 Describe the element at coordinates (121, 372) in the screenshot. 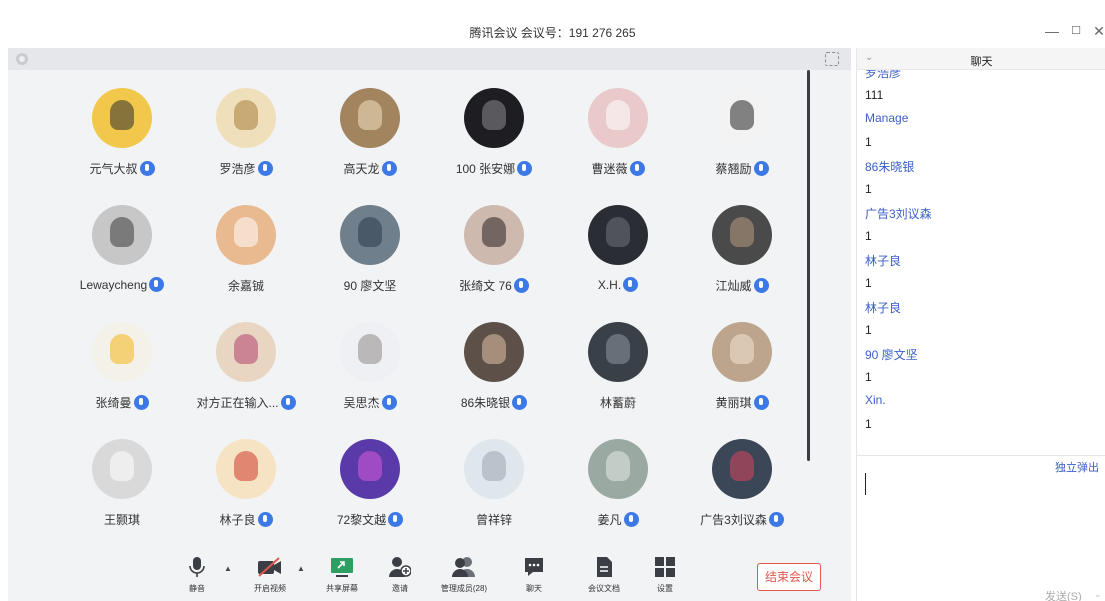

I see `participant-tile: 张绮曼` at that location.